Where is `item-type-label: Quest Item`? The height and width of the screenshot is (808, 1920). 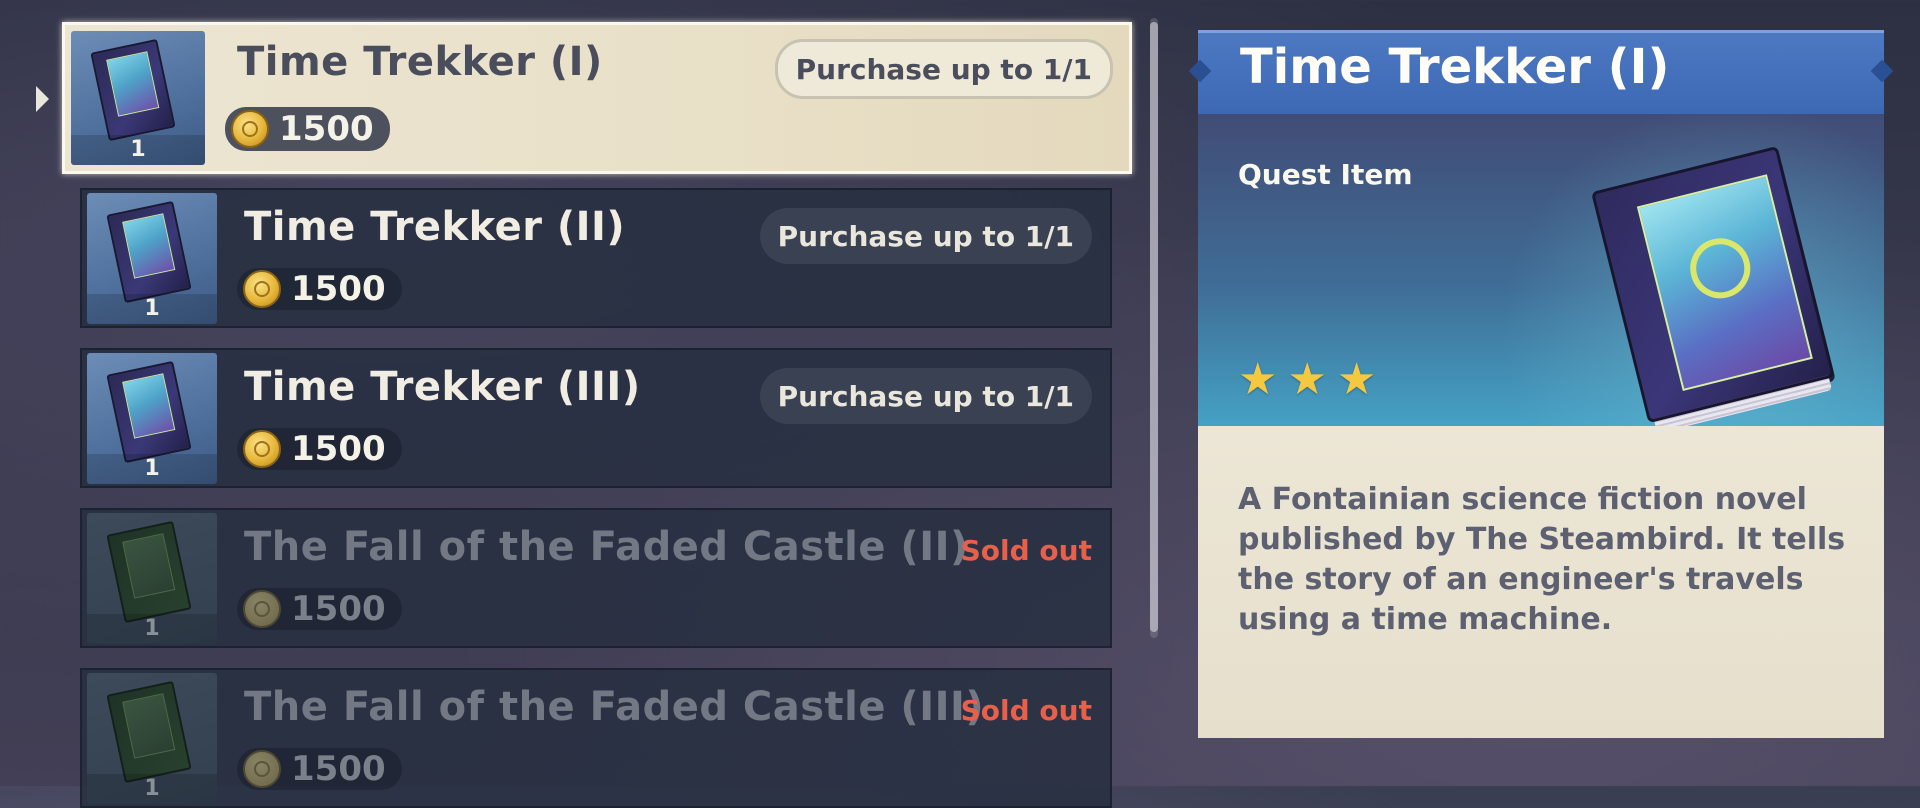
item-type-label: Quest Item is located at coordinates (1325, 174).